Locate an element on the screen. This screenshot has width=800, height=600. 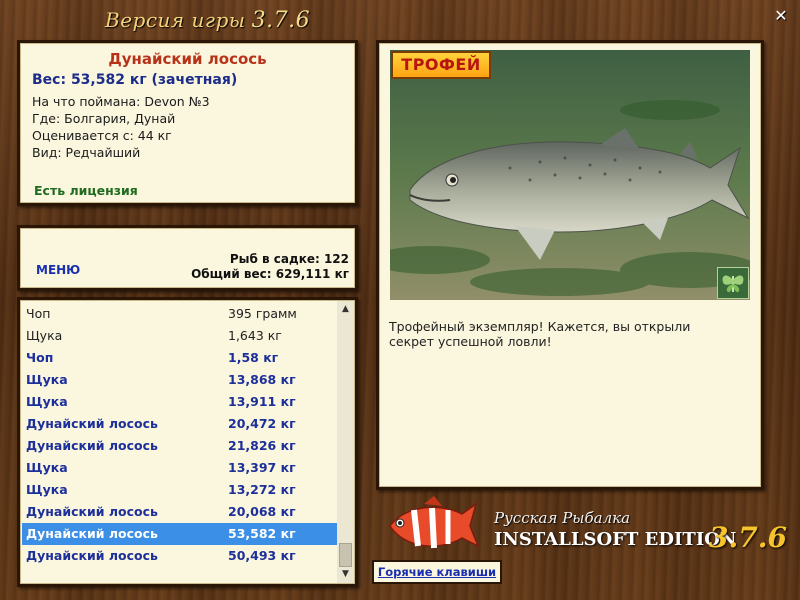
brand-version: 3.7.6 is located at coordinates (748, 537).